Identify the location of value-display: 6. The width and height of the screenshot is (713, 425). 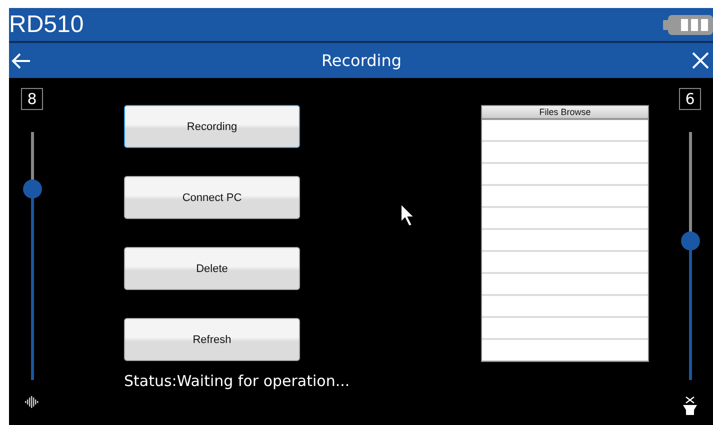
(690, 99).